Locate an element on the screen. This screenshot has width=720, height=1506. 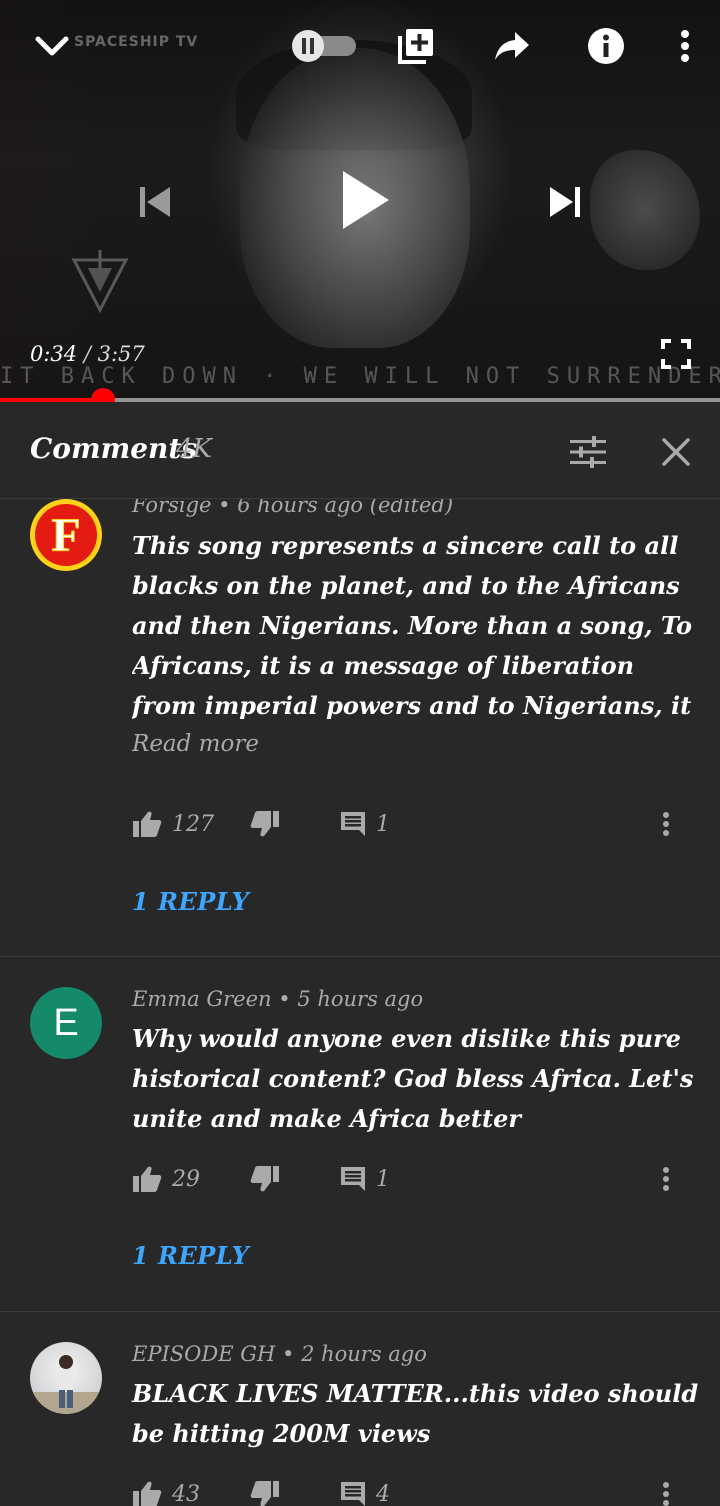
sort-comments-button is located at coordinates (588, 452).